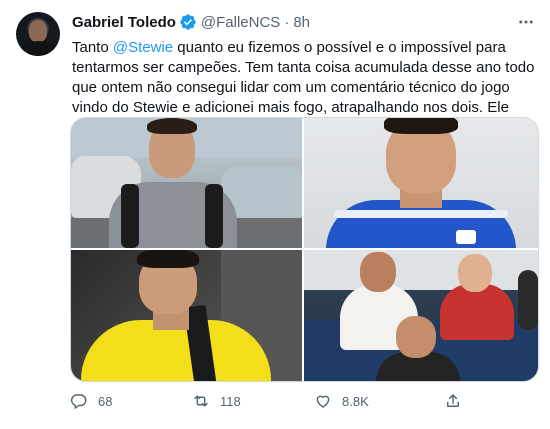 The image size is (550, 429). What do you see at coordinates (526, 22) in the screenshot?
I see `more-options-icon` at bounding box center [526, 22].